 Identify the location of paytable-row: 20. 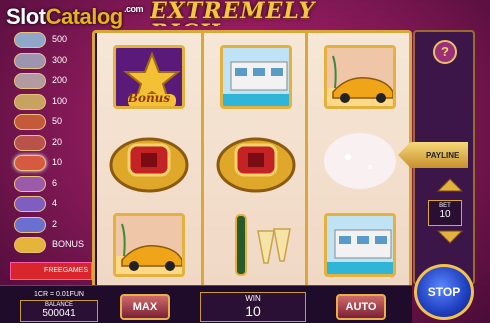
(50, 143).